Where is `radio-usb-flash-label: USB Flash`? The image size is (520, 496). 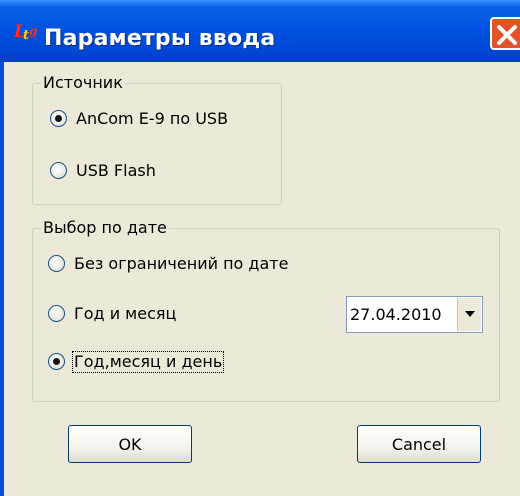
radio-usb-flash-label: USB Flash is located at coordinates (116, 171).